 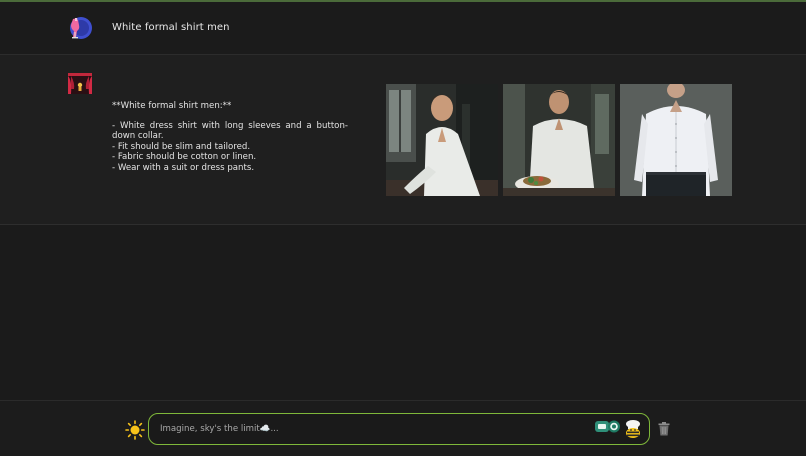 What do you see at coordinates (370, 429) in the screenshot?
I see `prompt-input` at bounding box center [370, 429].